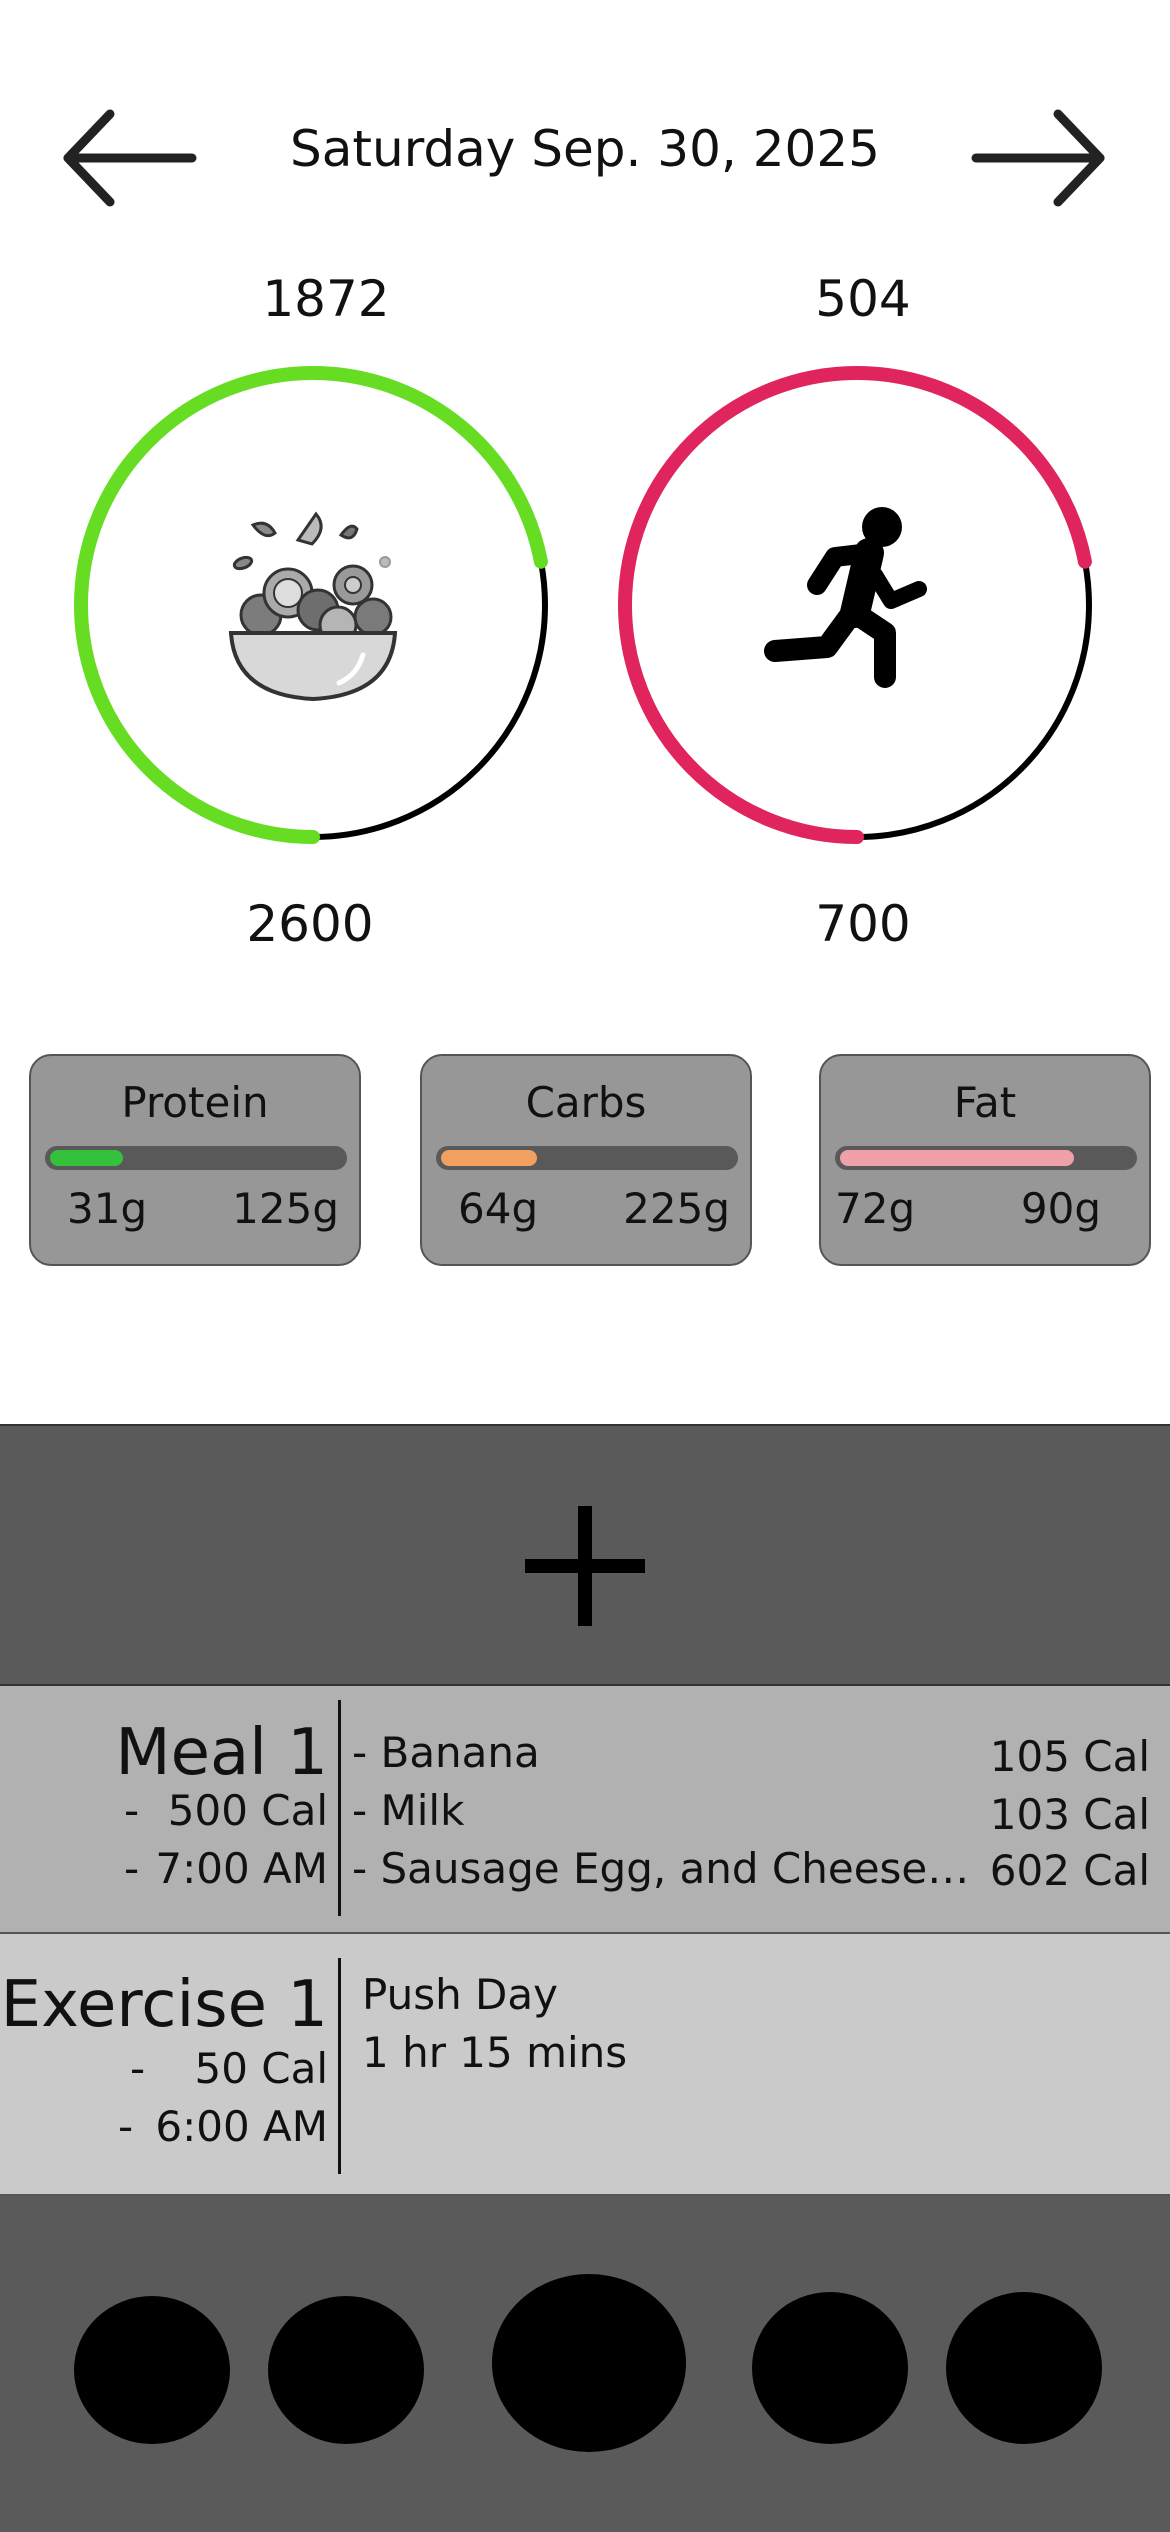  I want to click on macro-current: 31g, so click(107, 1208).